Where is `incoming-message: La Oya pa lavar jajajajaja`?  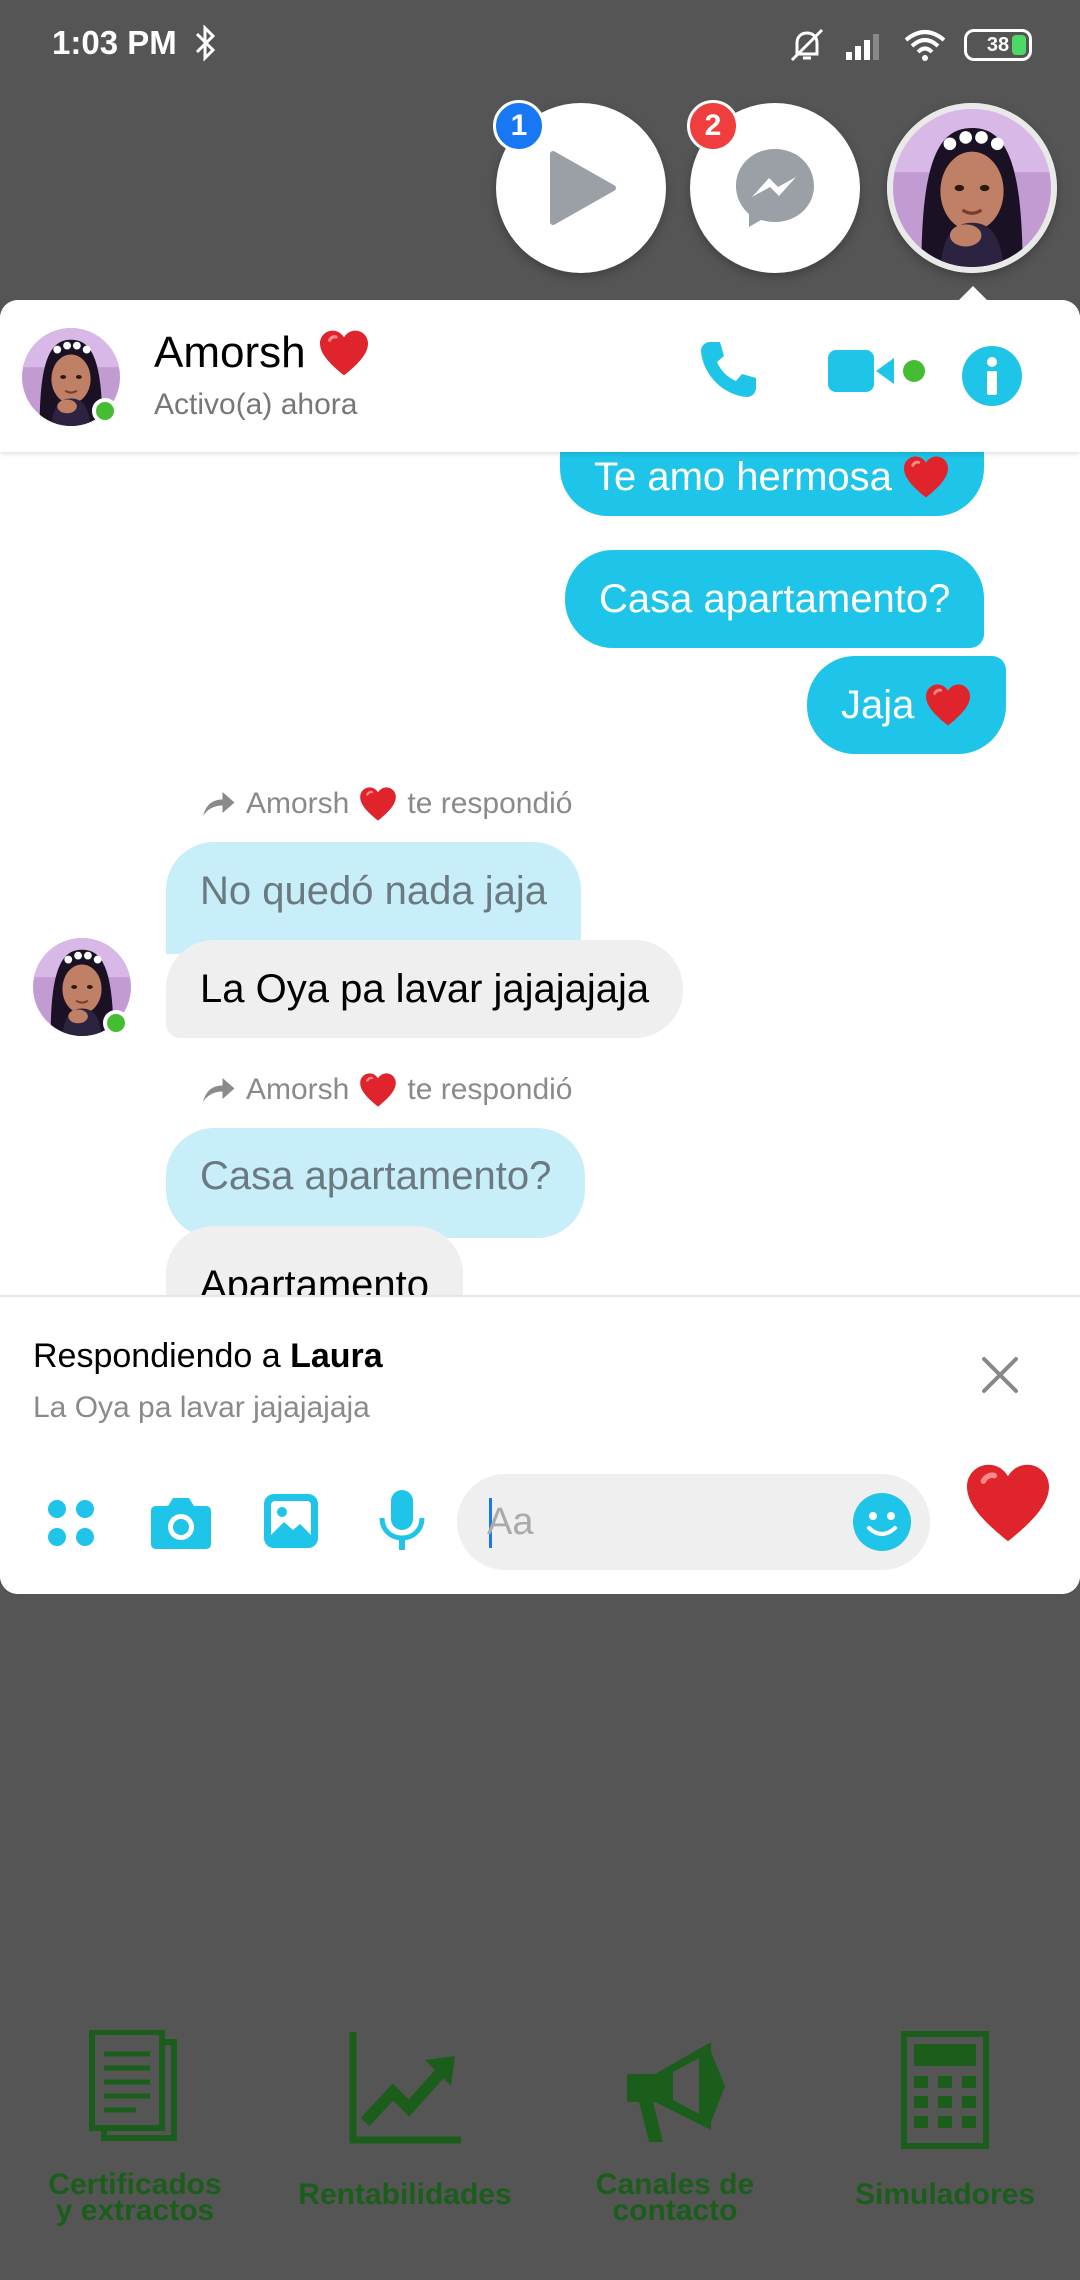
incoming-message: La Oya pa lavar jajajajaja is located at coordinates (425, 989).